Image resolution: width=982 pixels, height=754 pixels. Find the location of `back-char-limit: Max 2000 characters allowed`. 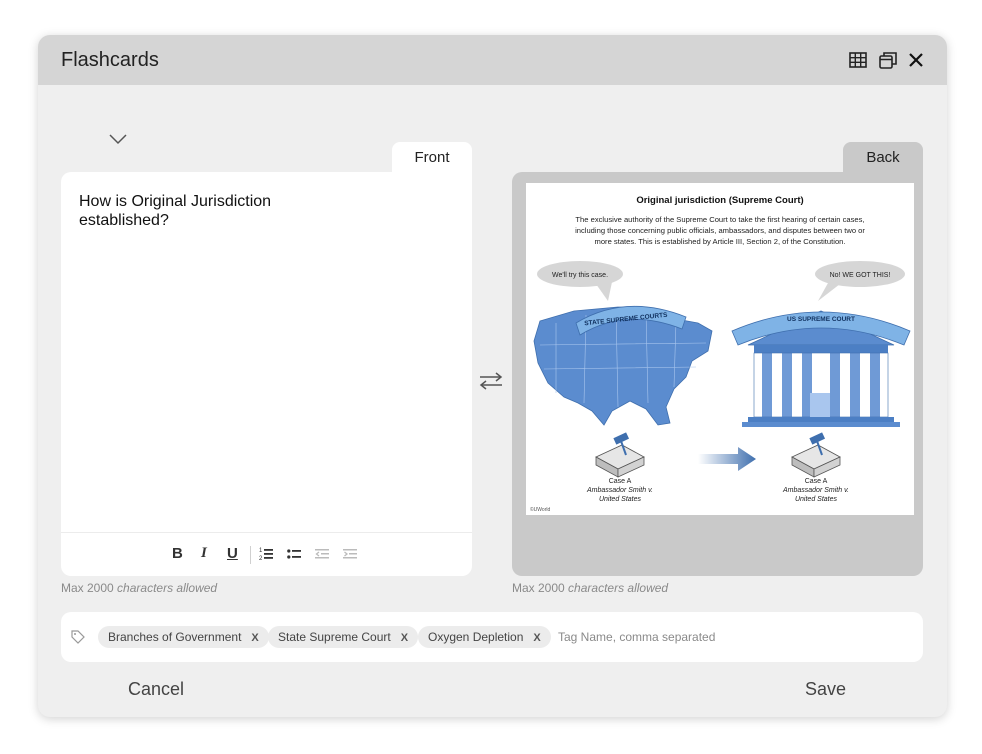

back-char-limit: Max 2000 characters allowed is located at coordinates (590, 588).